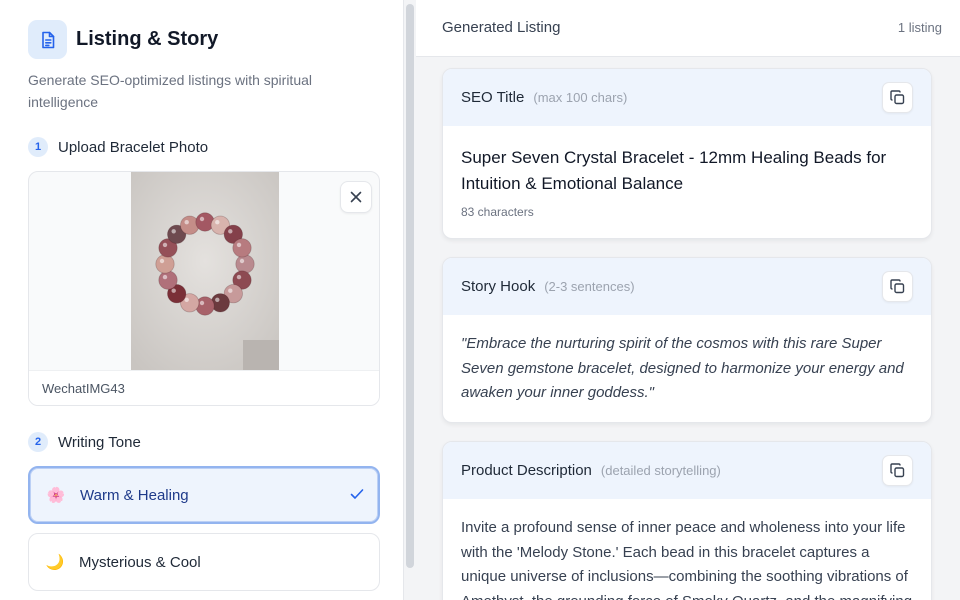  I want to click on remove-photo-button, so click(356, 197).